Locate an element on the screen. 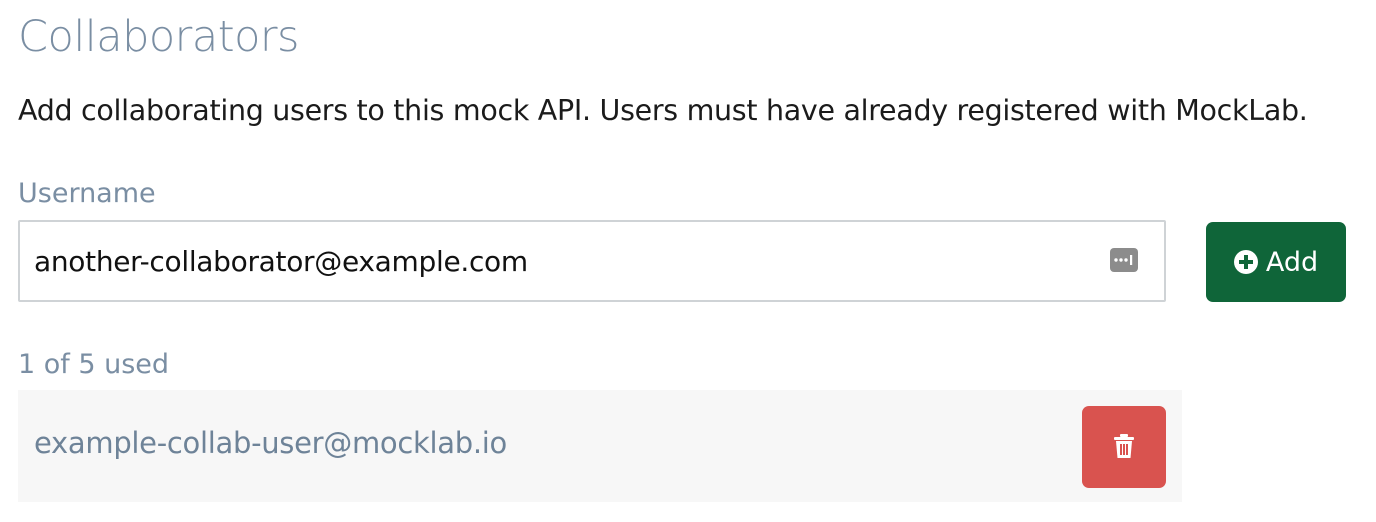  username-field is located at coordinates (592, 261).